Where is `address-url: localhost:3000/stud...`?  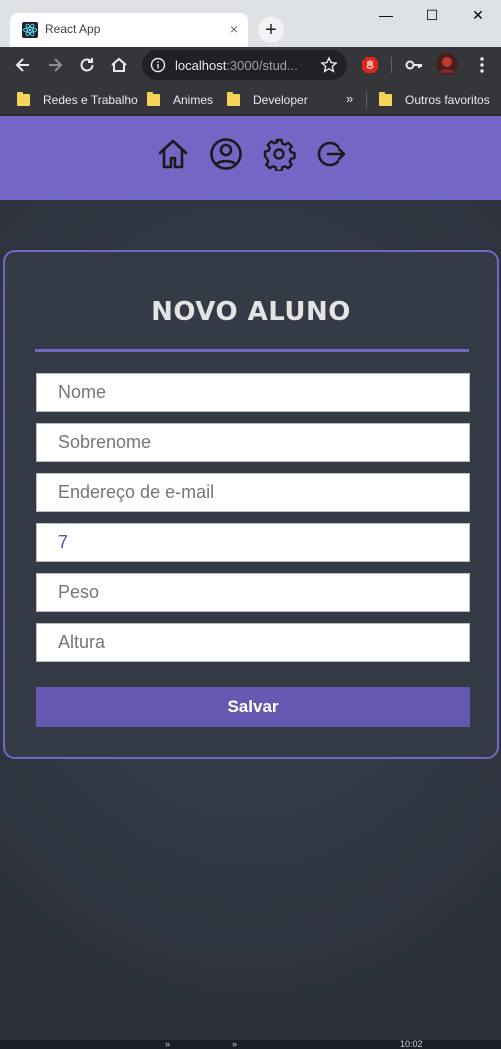 address-url: localhost:3000/stud... is located at coordinates (236, 65).